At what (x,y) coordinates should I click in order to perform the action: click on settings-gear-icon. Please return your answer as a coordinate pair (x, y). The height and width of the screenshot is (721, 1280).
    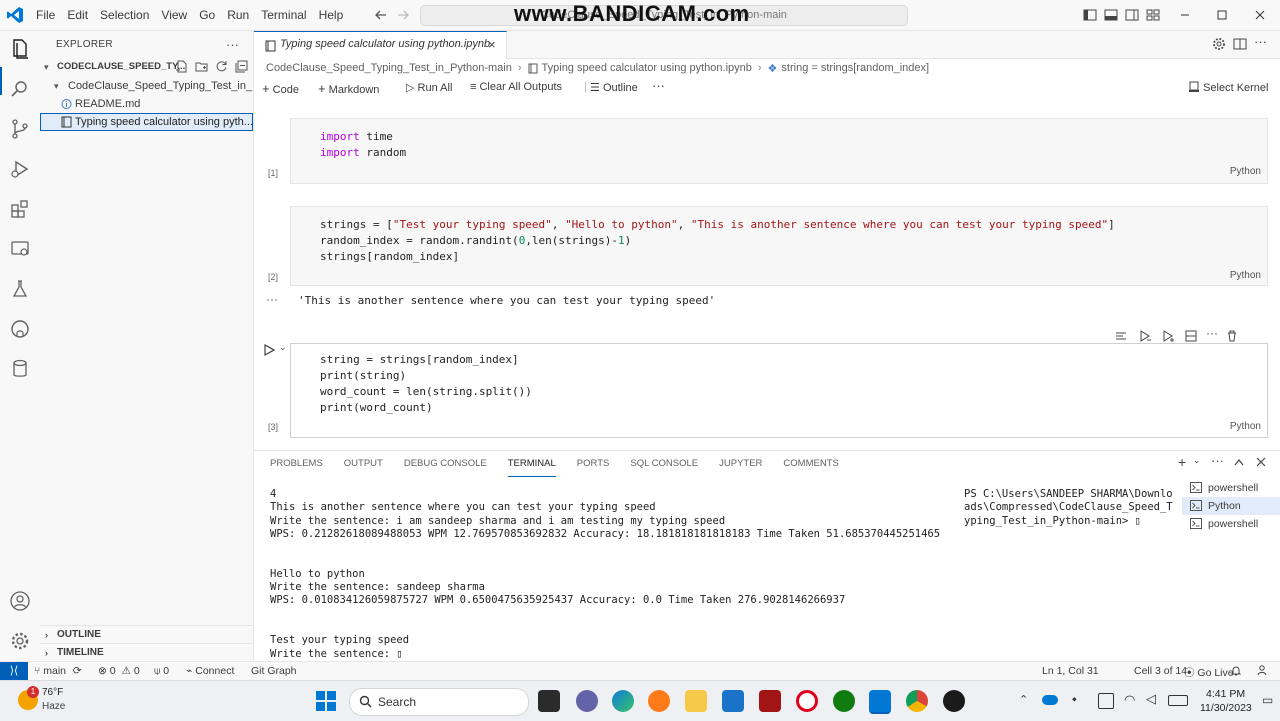
    Looking at the image, I should click on (1219, 44).